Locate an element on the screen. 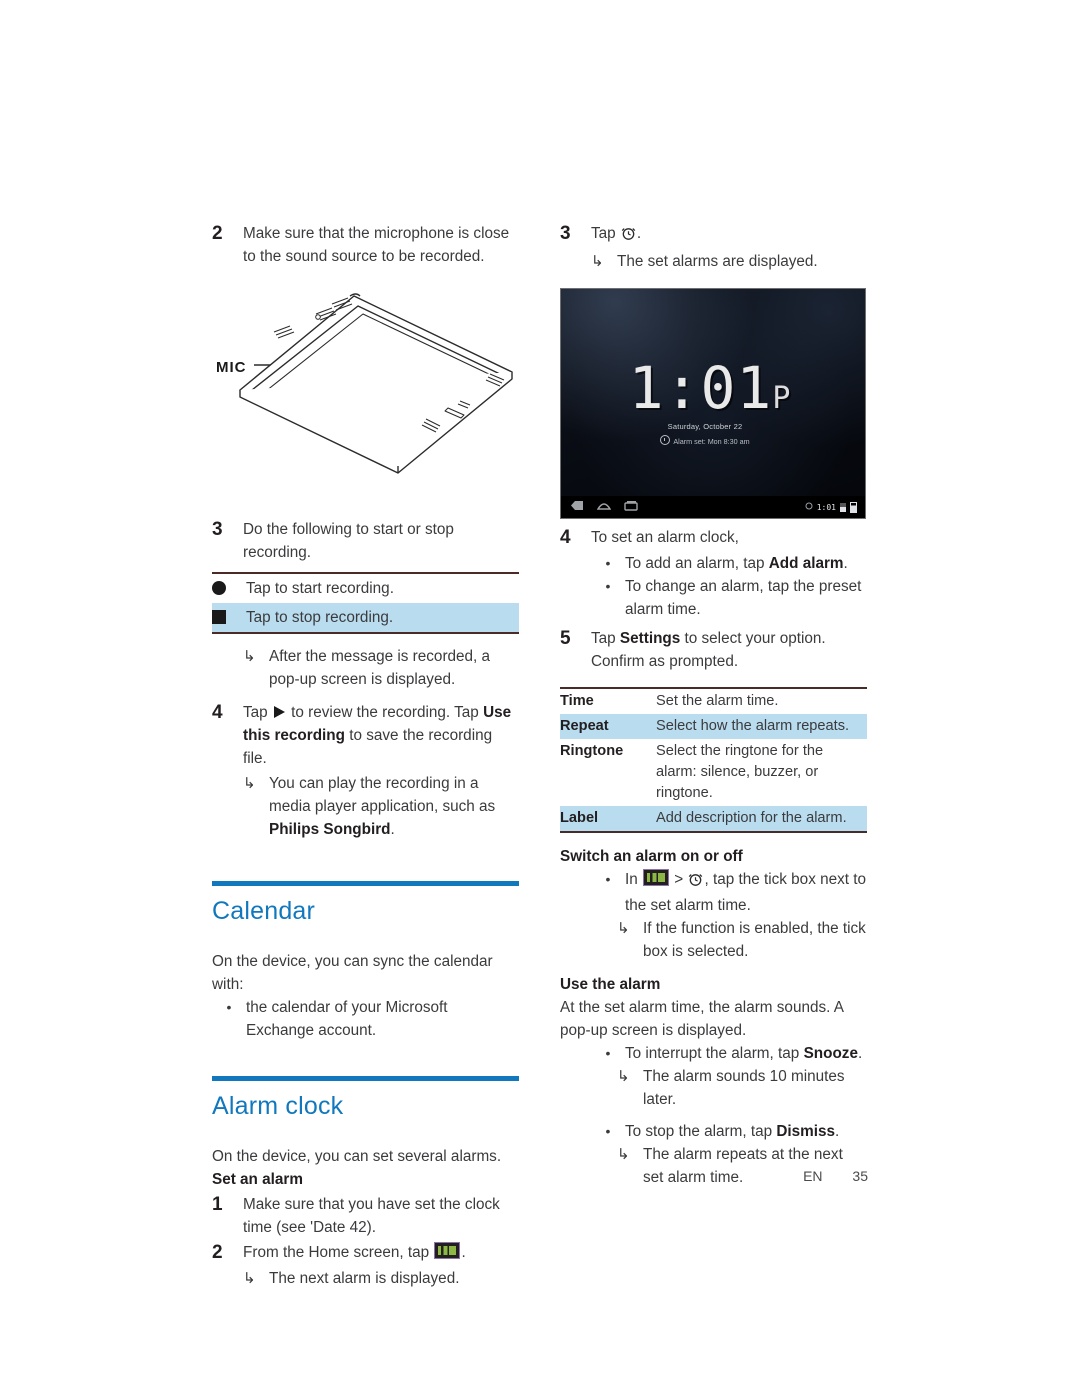 Image resolution: width=1080 pixels, height=1397 pixels. step-number: 3 is located at coordinates (565, 233).